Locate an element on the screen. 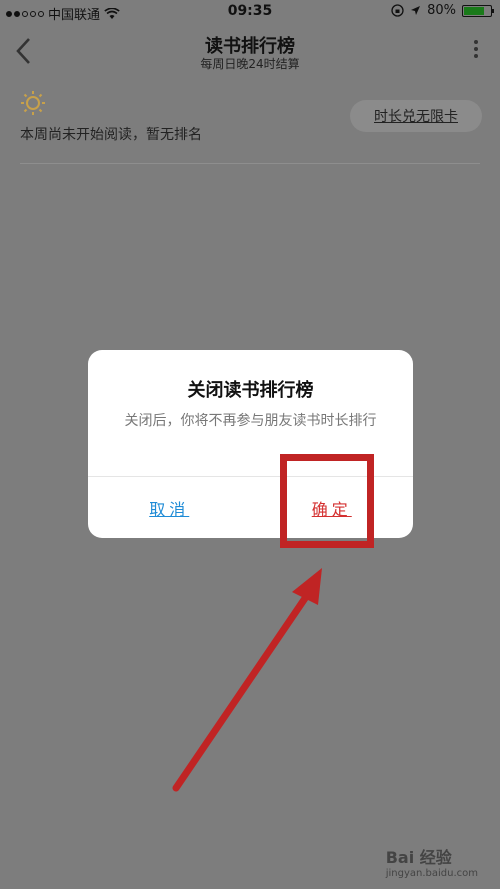 Image resolution: width=500 pixels, height=889 pixels. annotation-arrow-icon is located at coordinates (247, 680).